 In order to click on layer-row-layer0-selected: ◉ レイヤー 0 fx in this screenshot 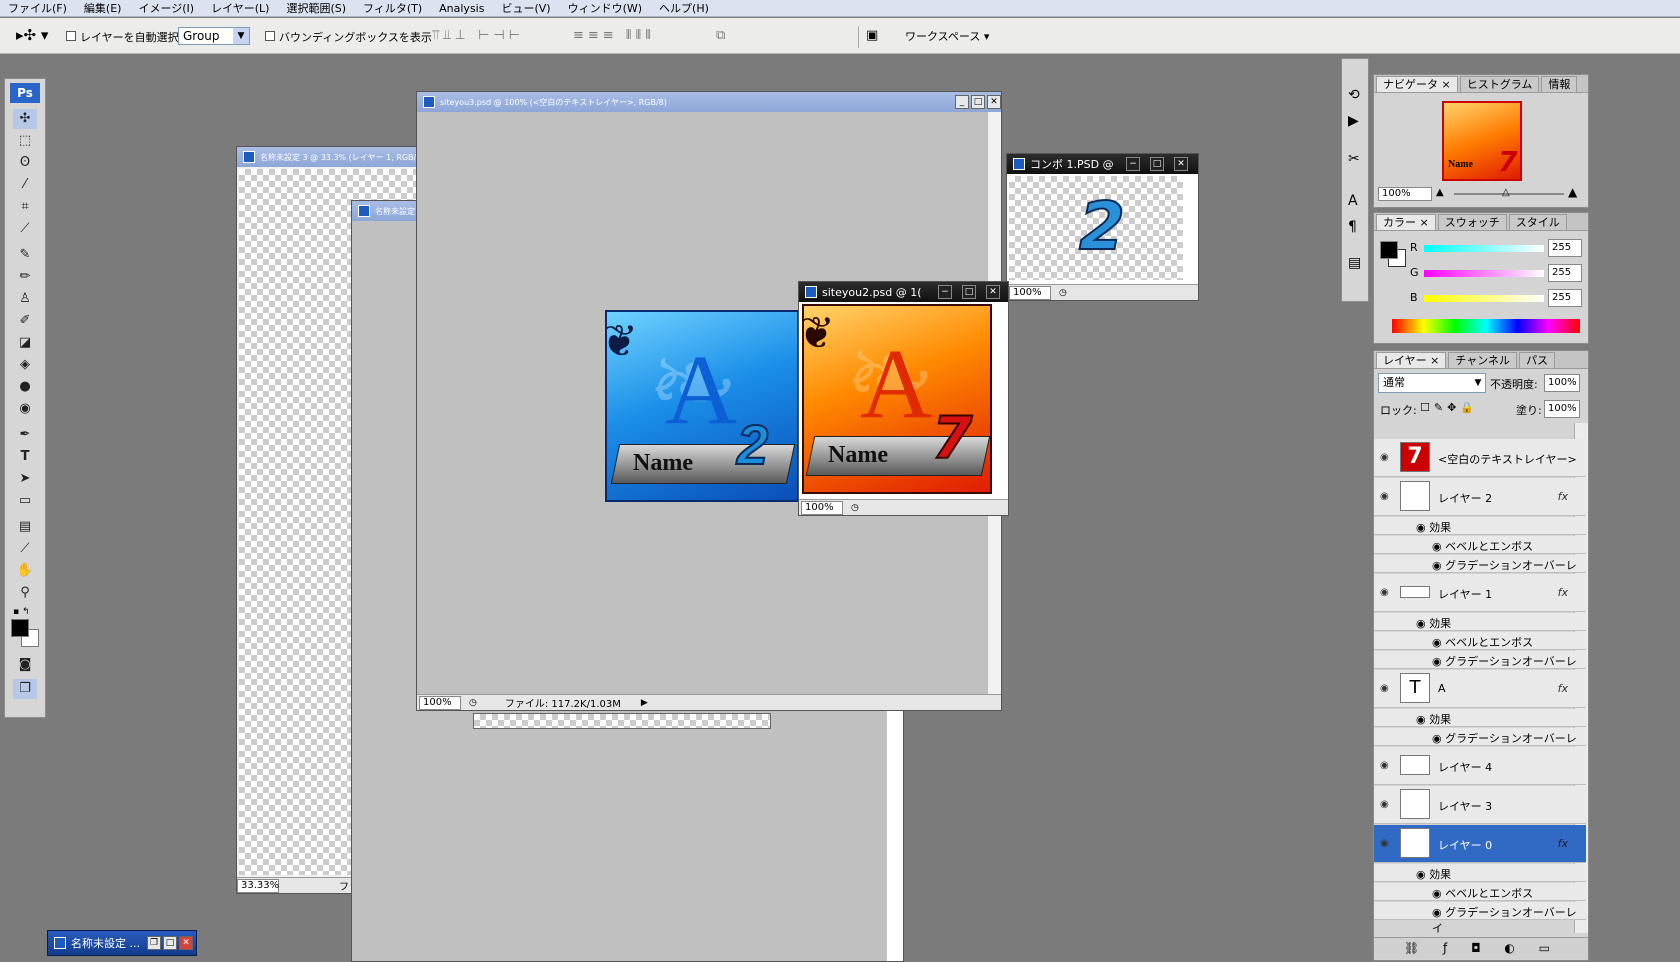, I will do `click(1480, 844)`.